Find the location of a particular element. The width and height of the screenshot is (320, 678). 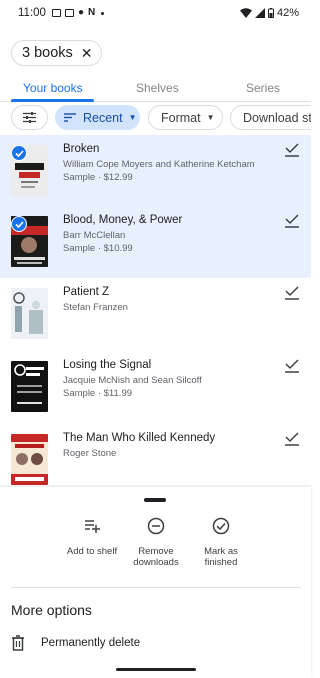

more-notifications-dot is located at coordinates (103, 13).